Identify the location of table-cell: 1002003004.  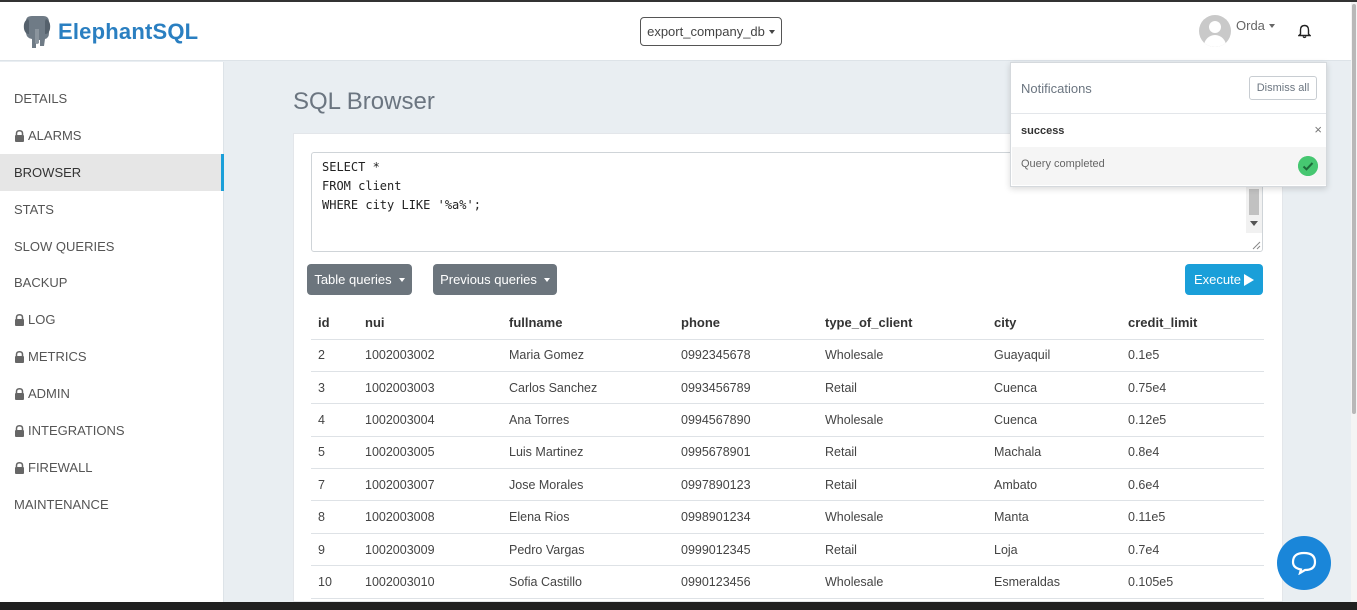
(430, 420).